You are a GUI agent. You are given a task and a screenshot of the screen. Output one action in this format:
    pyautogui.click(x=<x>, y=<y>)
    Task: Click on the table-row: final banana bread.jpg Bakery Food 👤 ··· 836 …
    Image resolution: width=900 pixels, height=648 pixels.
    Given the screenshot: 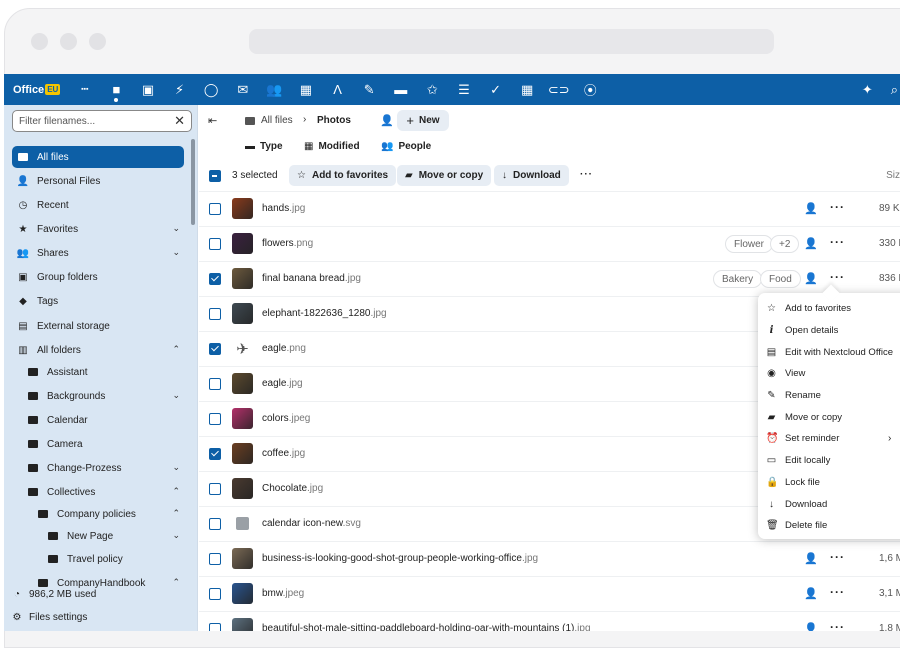 What is the action you would take?
    pyautogui.click(x=549, y=278)
    